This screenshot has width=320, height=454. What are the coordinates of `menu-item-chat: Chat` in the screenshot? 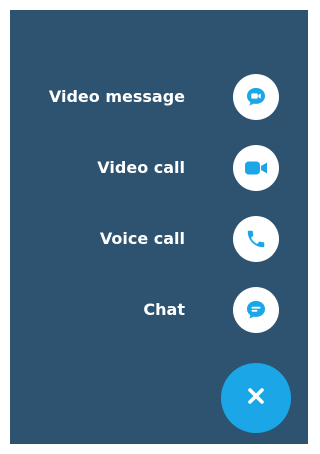 It's located at (159, 310).